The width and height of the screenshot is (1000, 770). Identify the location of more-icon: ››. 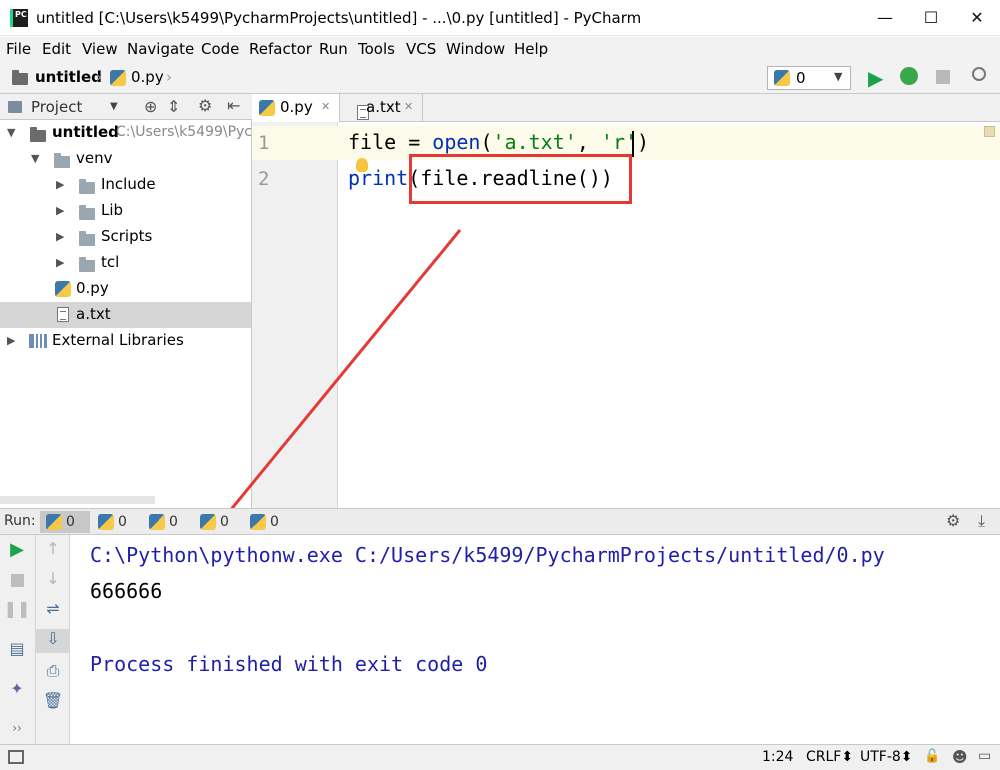
(17, 733).